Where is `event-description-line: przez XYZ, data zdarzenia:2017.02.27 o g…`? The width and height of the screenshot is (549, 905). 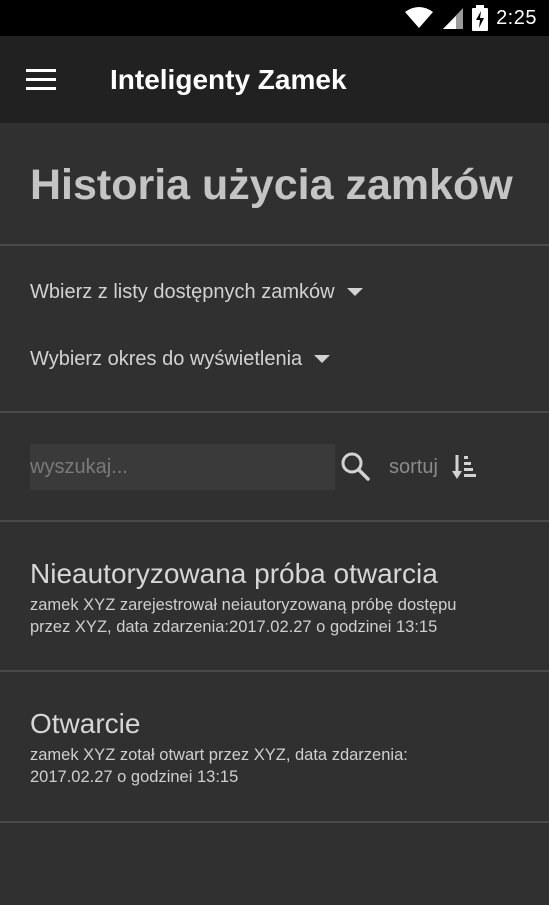
event-description-line: przez XYZ, data zdarzenia:2017.02.27 o g… is located at coordinates (234, 627).